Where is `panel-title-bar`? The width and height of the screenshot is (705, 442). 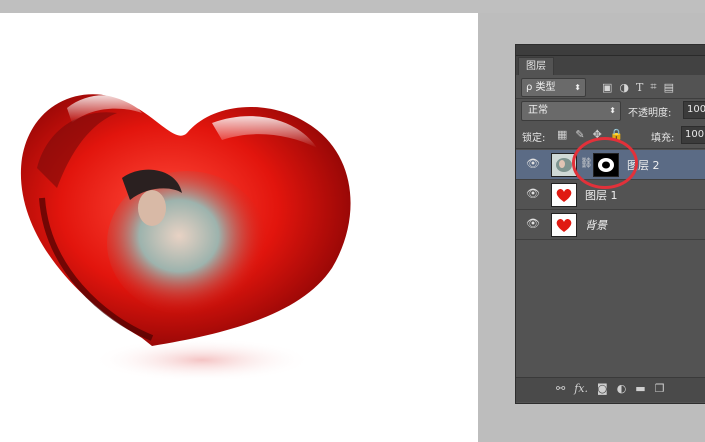 panel-title-bar is located at coordinates (610, 50).